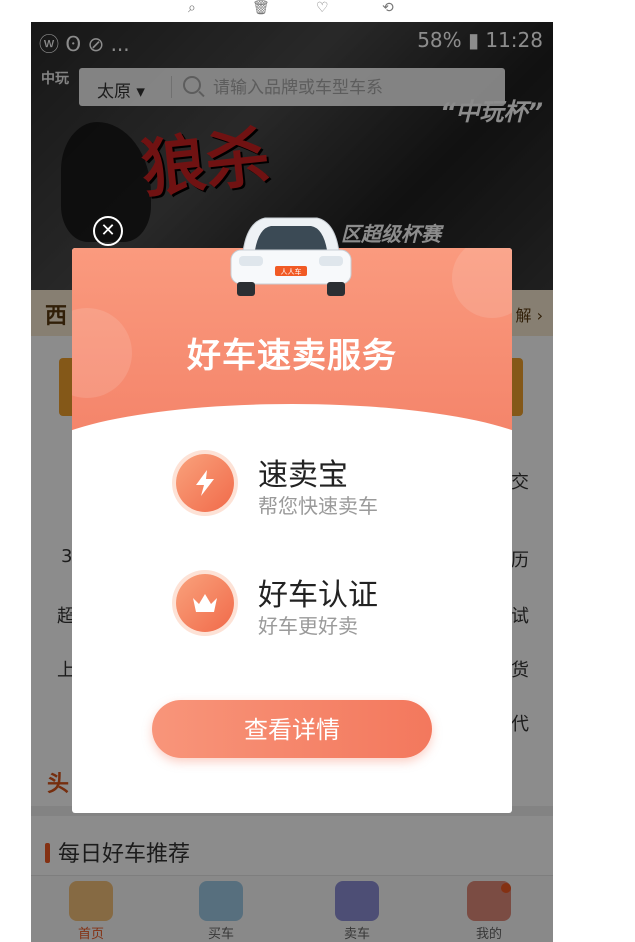 The width and height of the screenshot is (635, 942). What do you see at coordinates (388, 8) in the screenshot?
I see `rotate-icon: ⟲` at bounding box center [388, 8].